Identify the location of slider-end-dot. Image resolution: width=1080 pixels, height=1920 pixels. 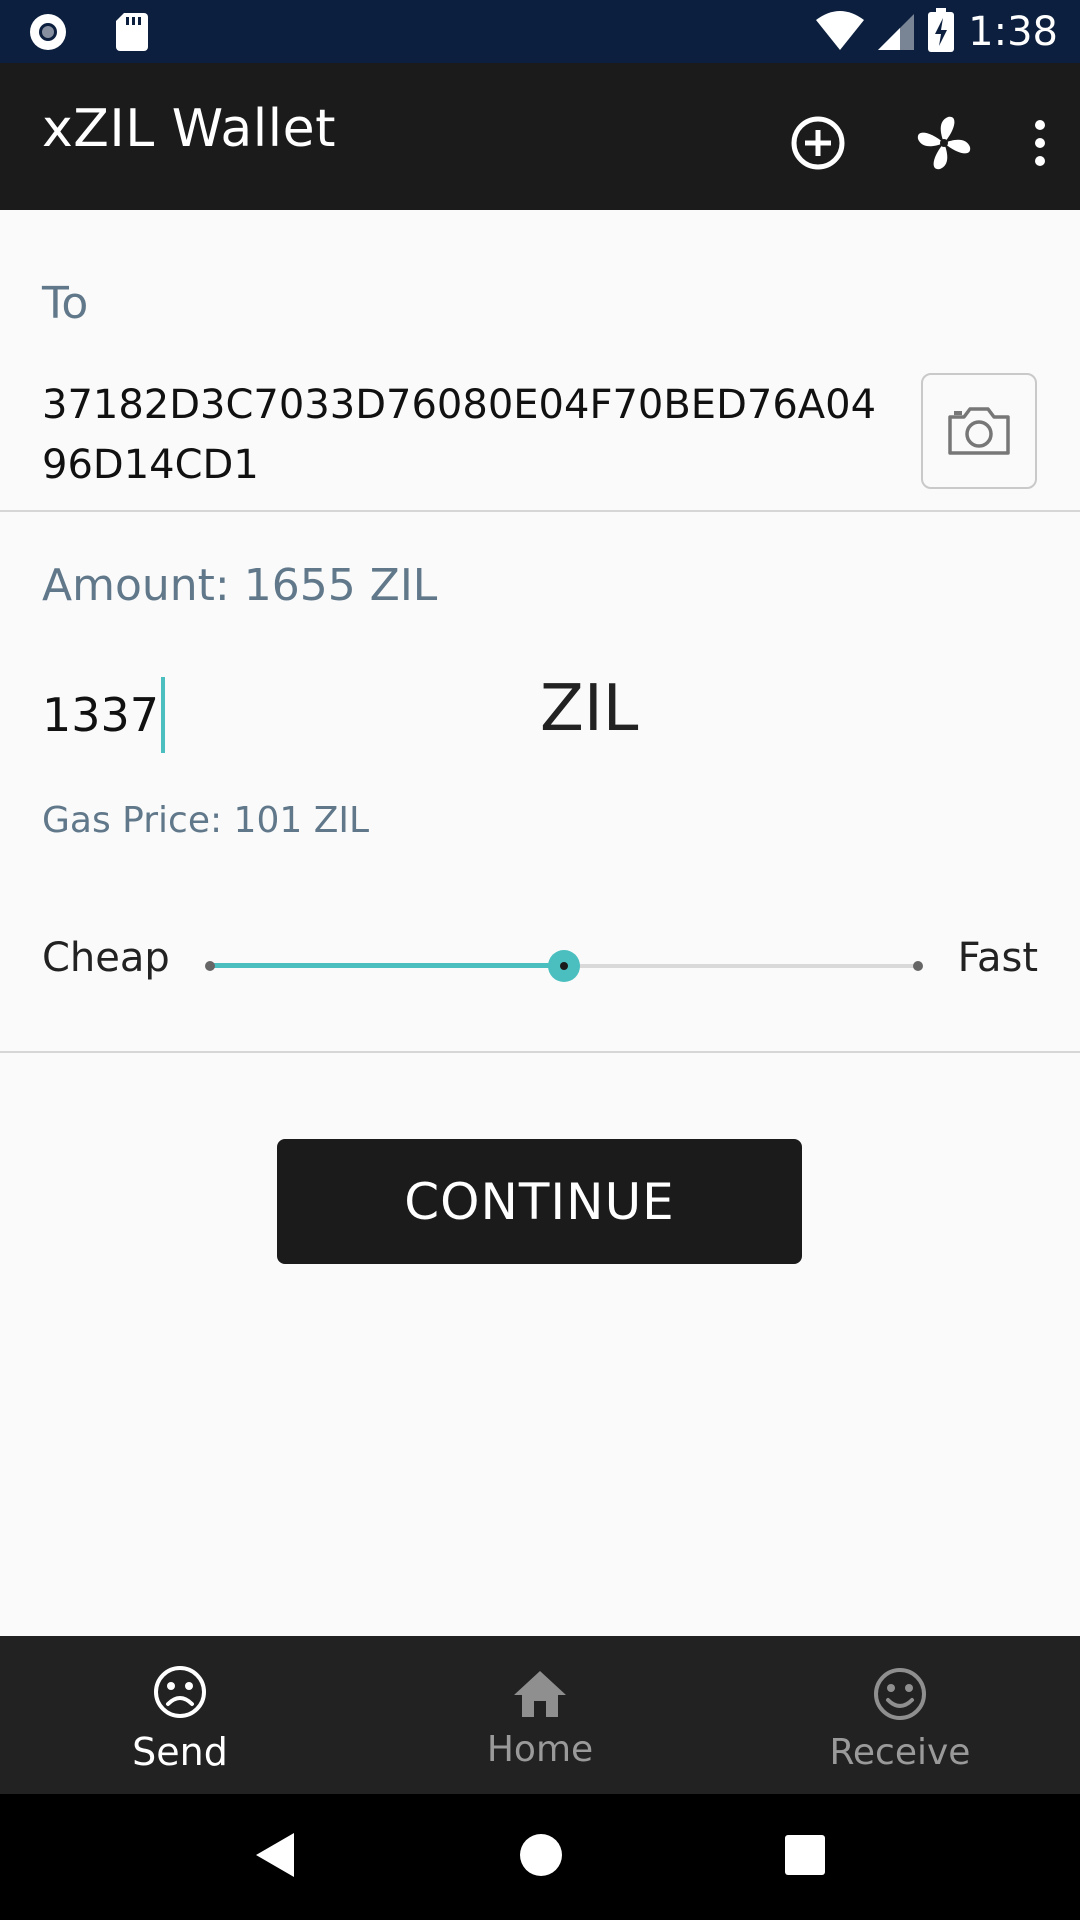
(918, 966).